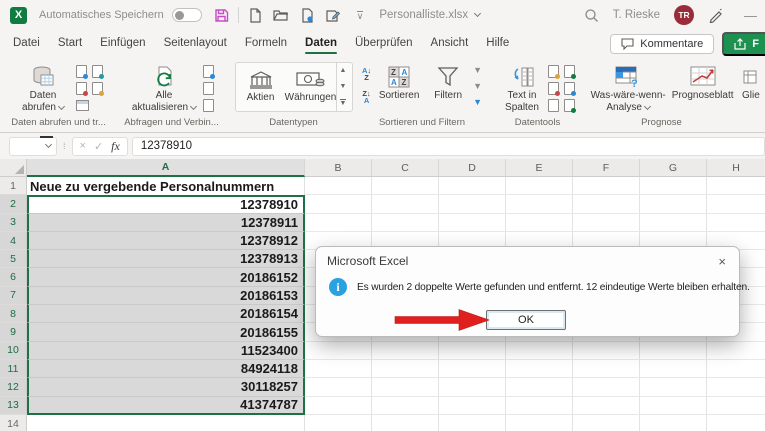  What do you see at coordinates (399, 82) in the screenshot?
I see `sort-button: ZAAZ Sortieren` at bounding box center [399, 82].